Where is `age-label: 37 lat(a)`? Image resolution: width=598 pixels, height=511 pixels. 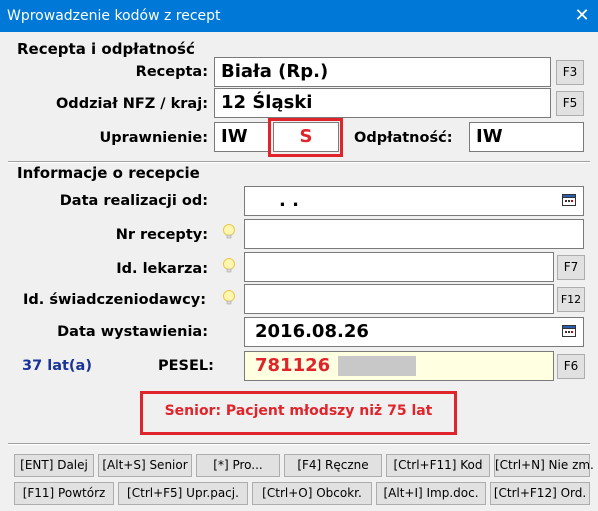 age-label: 37 lat(a) is located at coordinates (57, 366).